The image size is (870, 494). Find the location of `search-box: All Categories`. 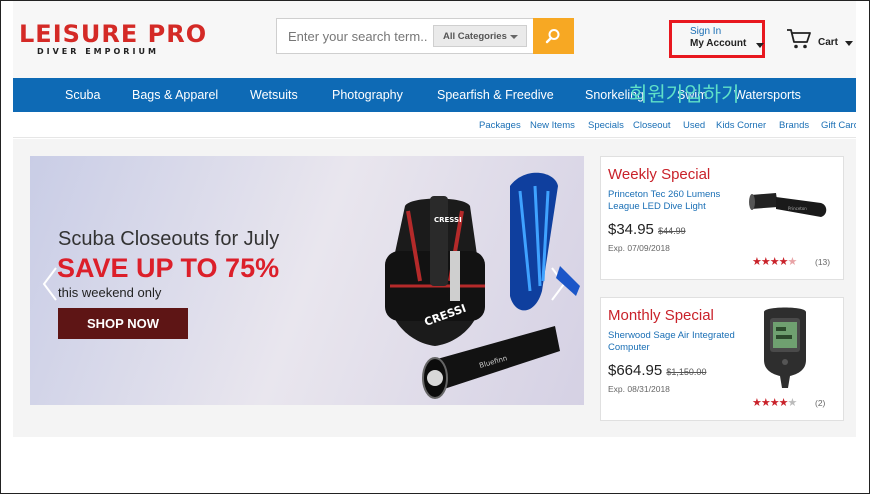

search-box: All Categories is located at coordinates (405, 36).